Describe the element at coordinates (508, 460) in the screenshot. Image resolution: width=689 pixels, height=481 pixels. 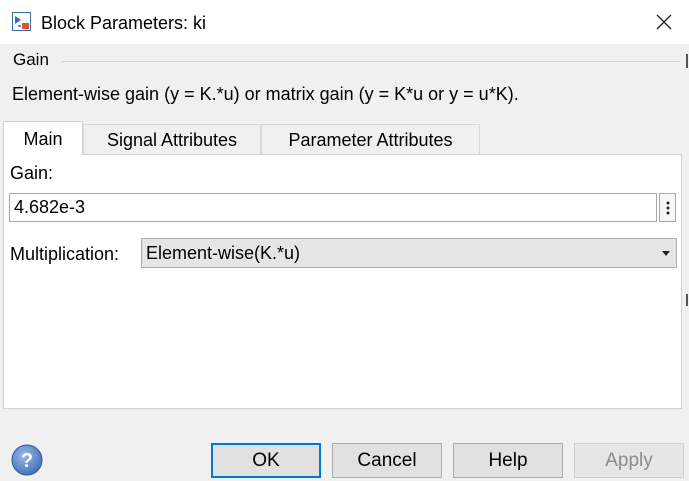
I see `help-button: Help` at that location.